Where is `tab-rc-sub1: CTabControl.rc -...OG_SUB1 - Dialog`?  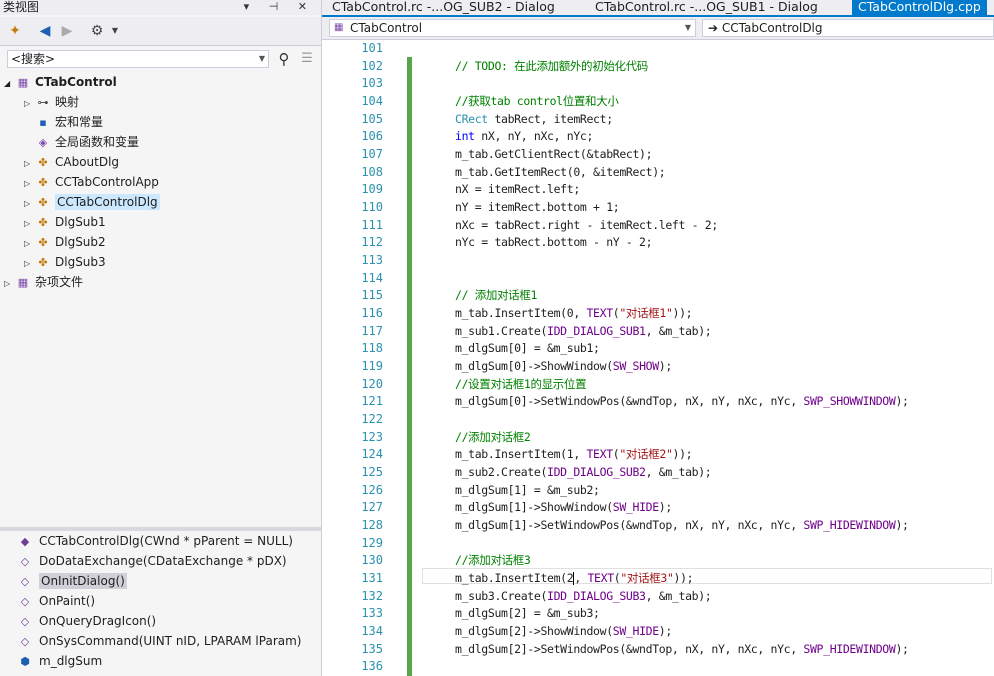
tab-rc-sub1: CTabControl.rc -...OG_SUB1 - Dialog is located at coordinates (706, 8).